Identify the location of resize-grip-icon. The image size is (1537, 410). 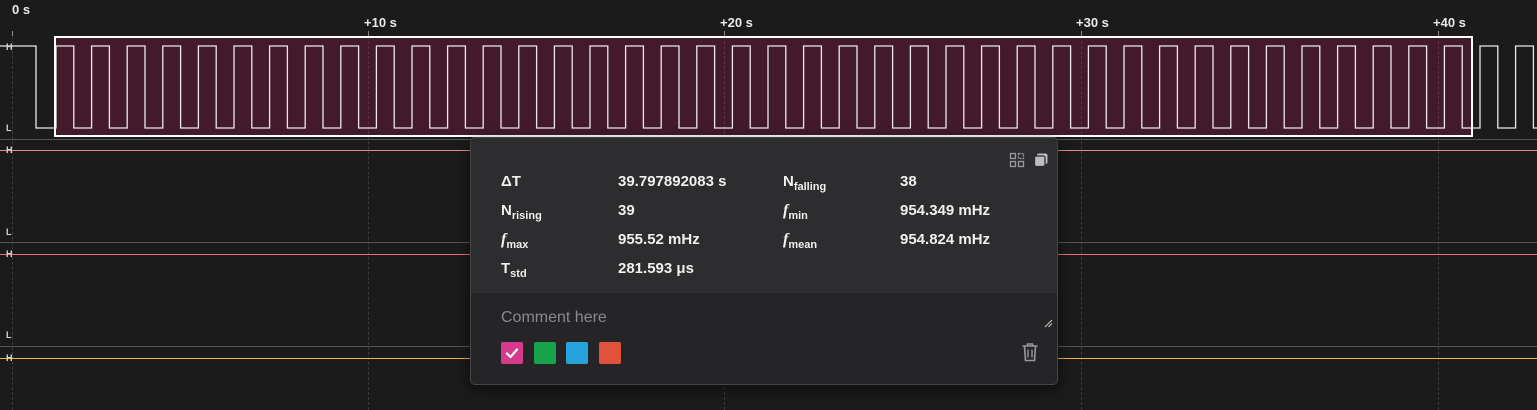
(1048, 323).